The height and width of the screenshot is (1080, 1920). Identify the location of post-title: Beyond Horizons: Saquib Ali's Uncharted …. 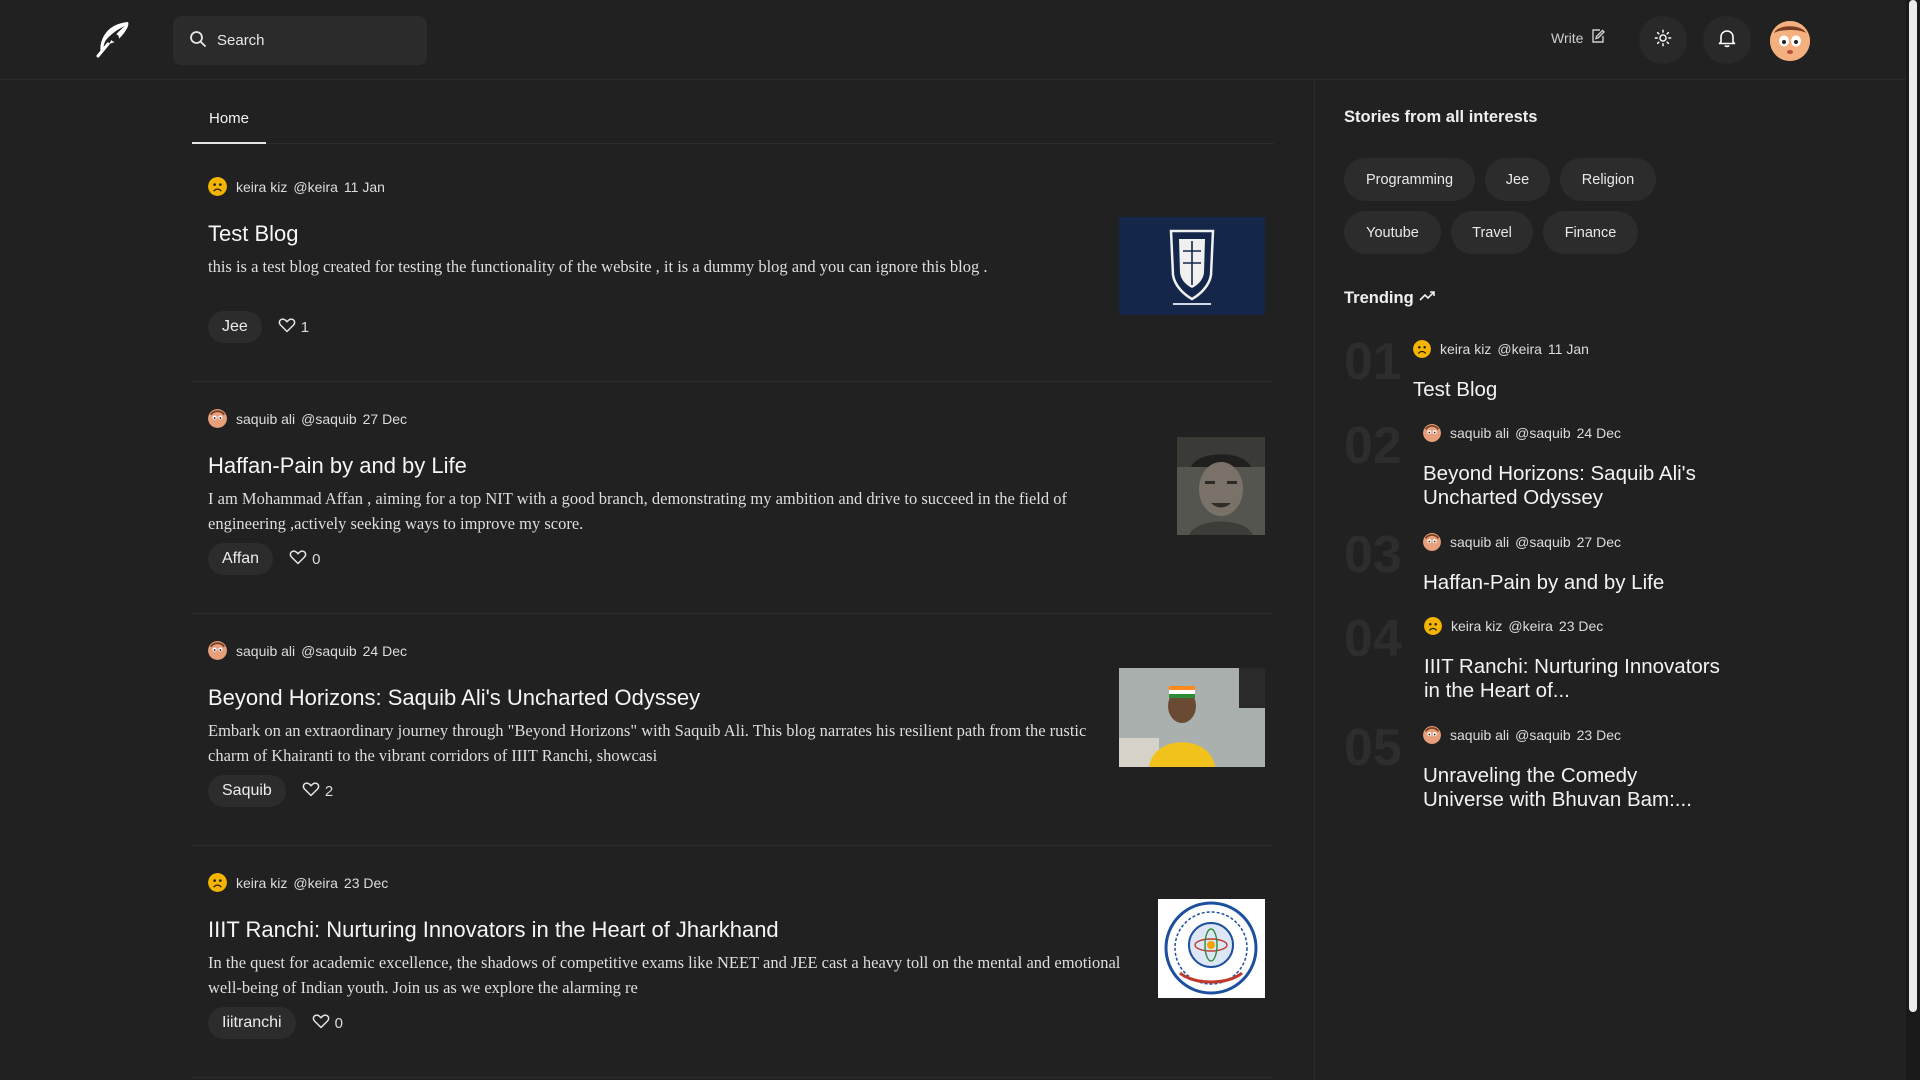
(454, 698).